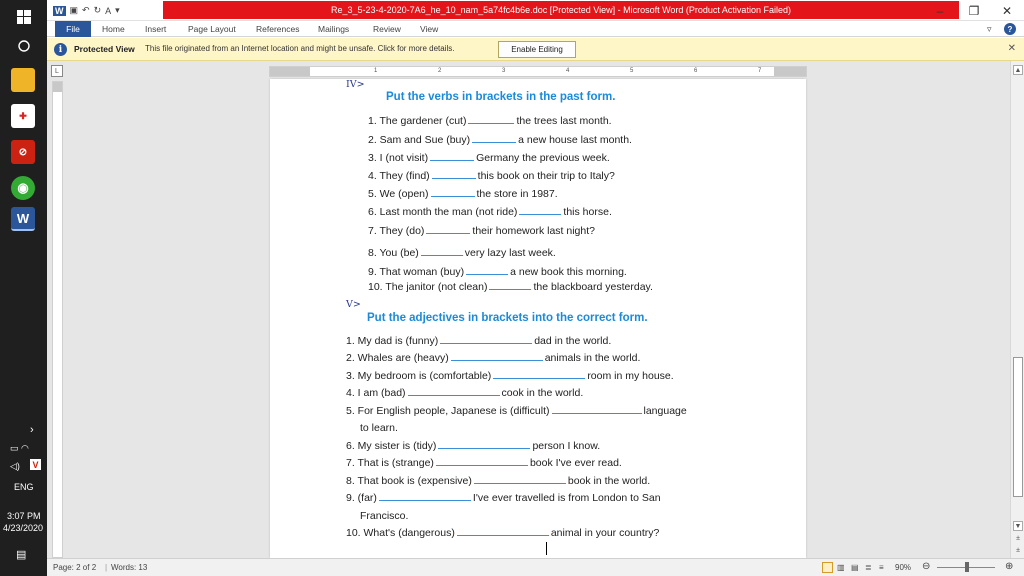  I want to click on antivirus-icon: V, so click(35, 464).